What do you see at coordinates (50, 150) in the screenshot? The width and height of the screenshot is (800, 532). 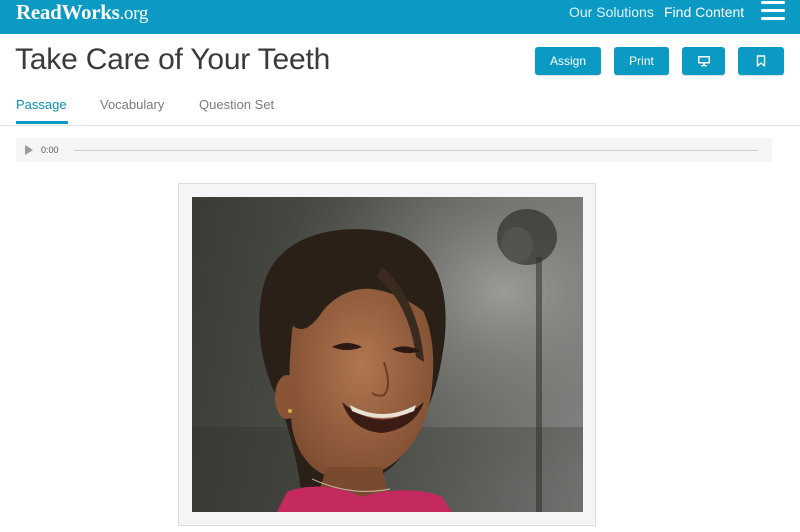 I see `audio-time: 0:00` at bounding box center [50, 150].